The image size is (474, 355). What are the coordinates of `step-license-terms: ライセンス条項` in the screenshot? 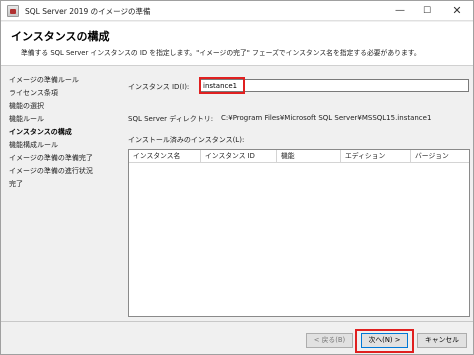 It's located at (33, 93).